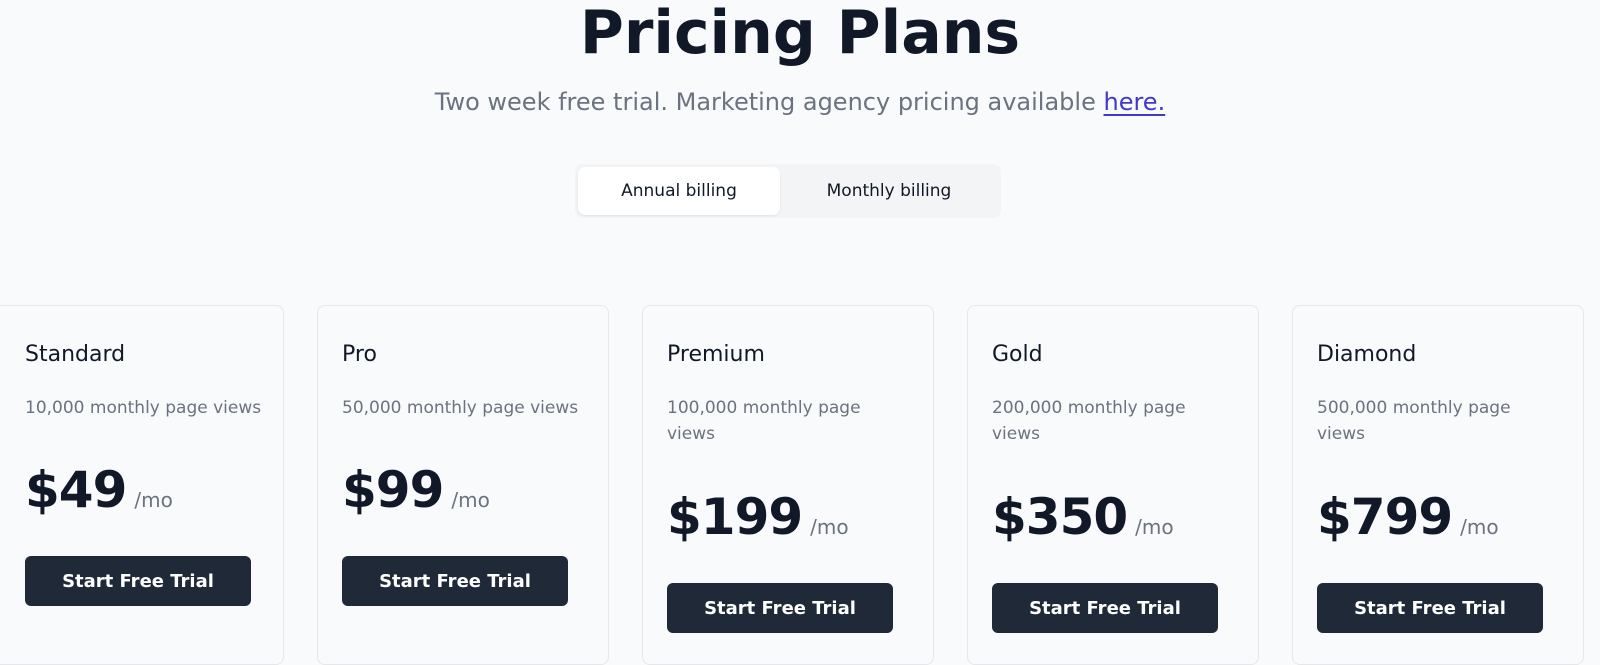  I want to click on plan-price: $799, so click(1385, 517).